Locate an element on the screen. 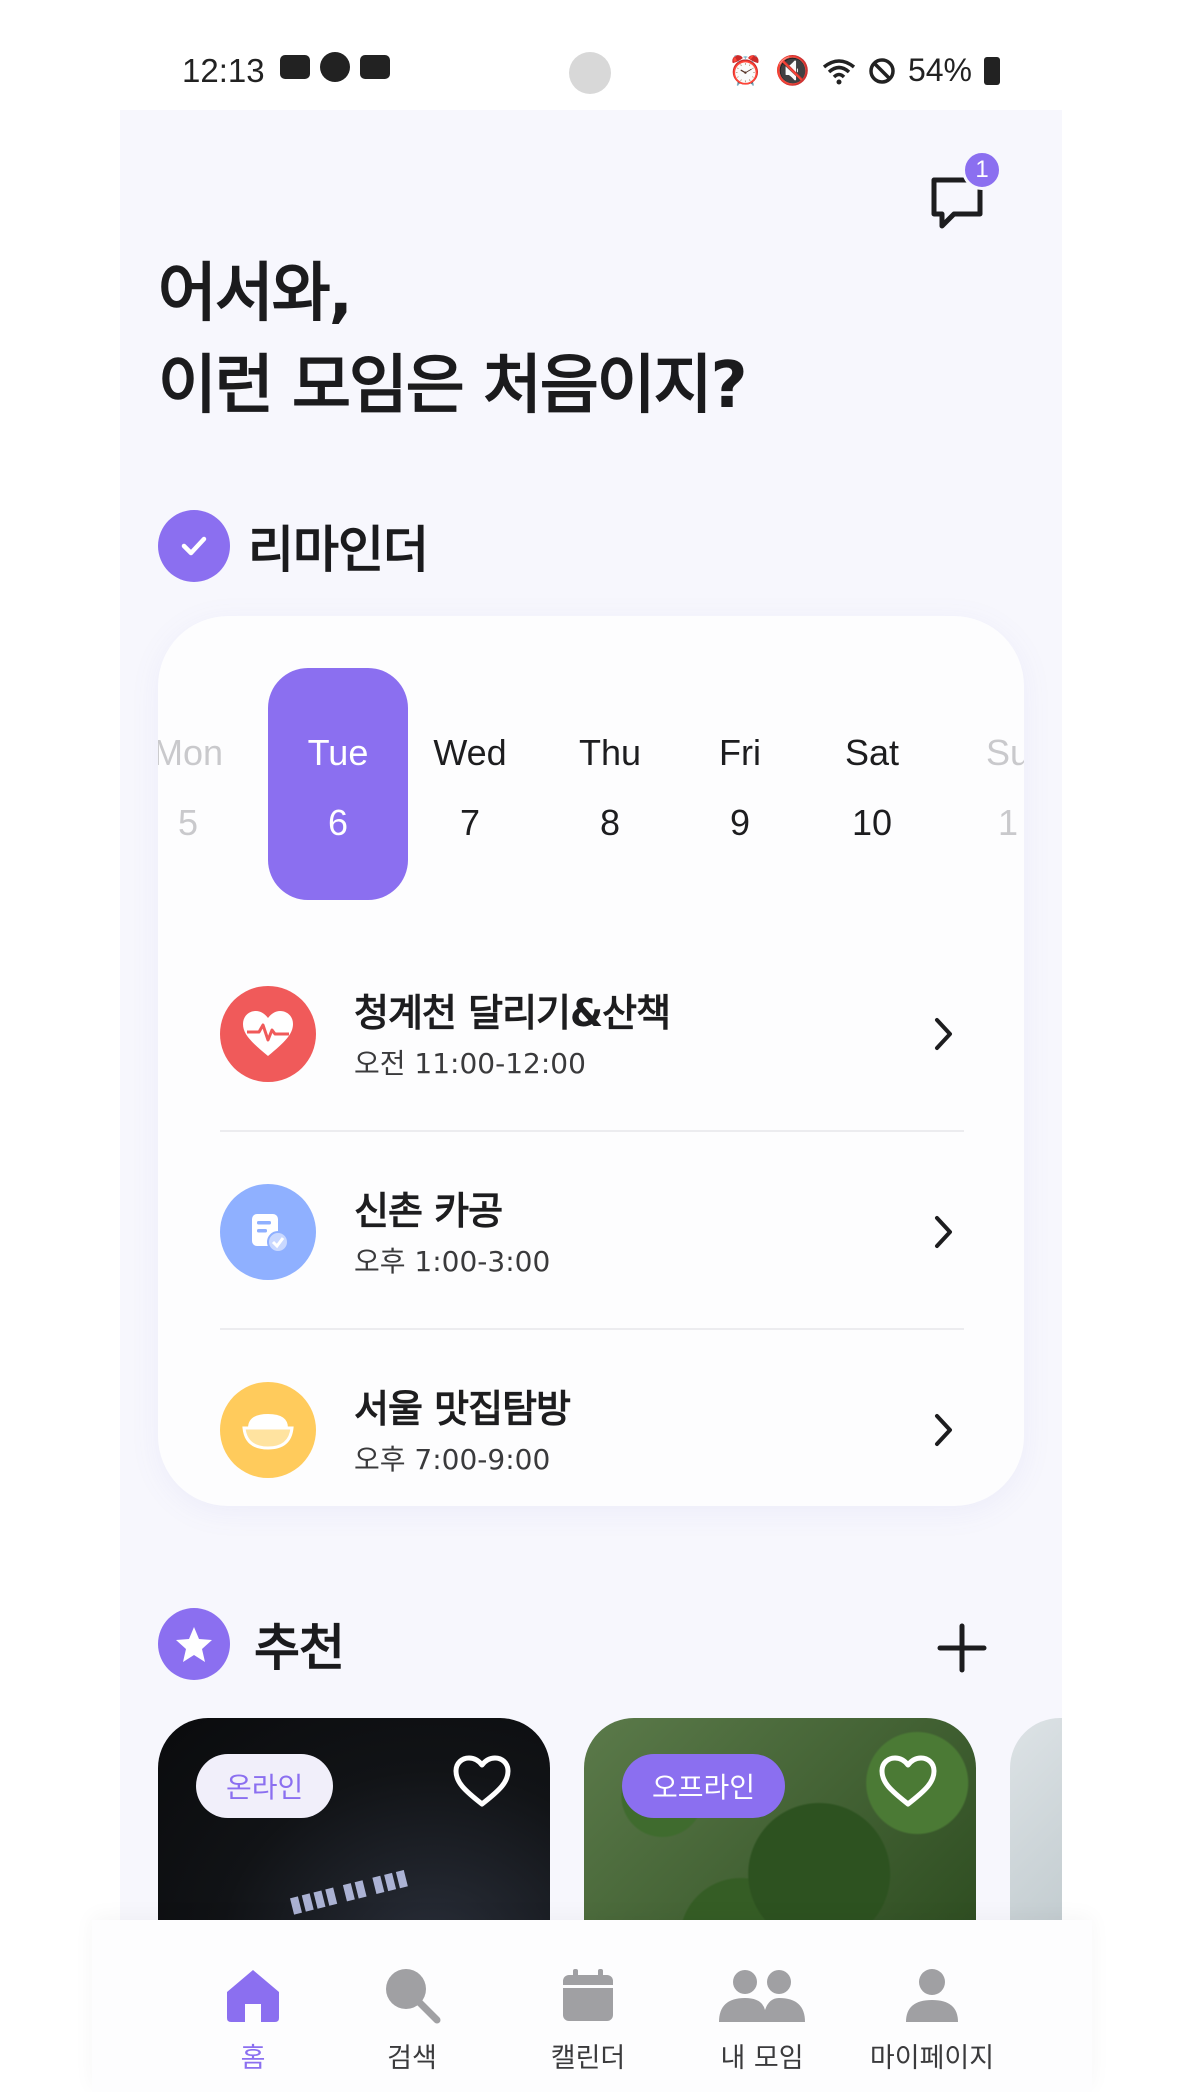  mute-icon: 🔇 is located at coordinates (792, 70).